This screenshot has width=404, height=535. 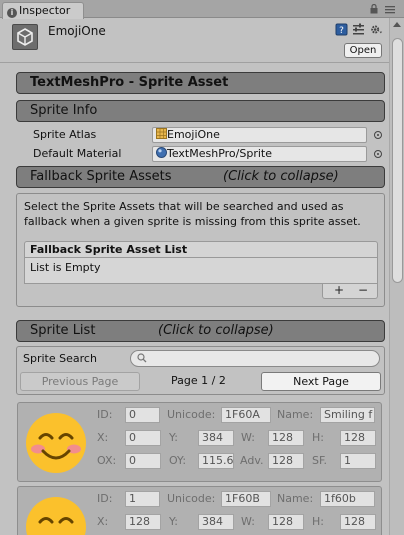 I want to click on oy-field: 115.6, so click(x=216, y=461).